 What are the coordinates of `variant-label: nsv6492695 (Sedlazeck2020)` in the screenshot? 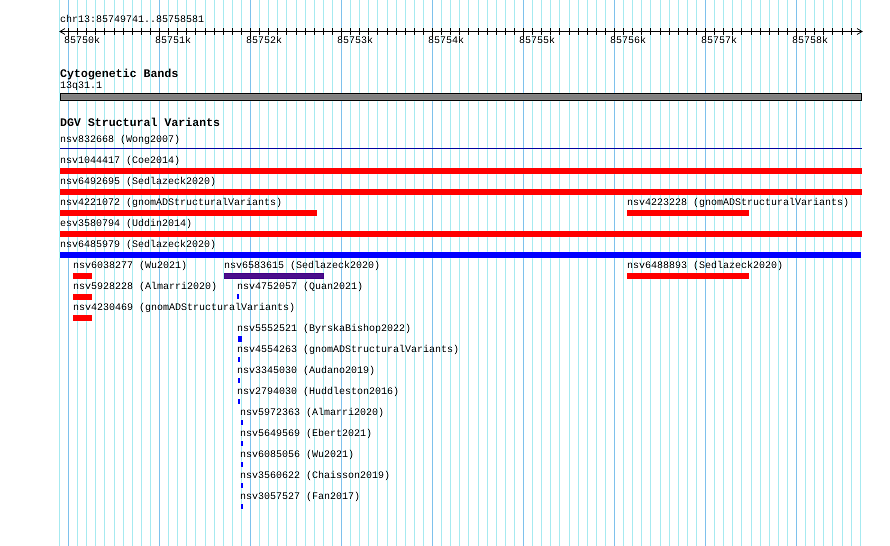 It's located at (138, 182).